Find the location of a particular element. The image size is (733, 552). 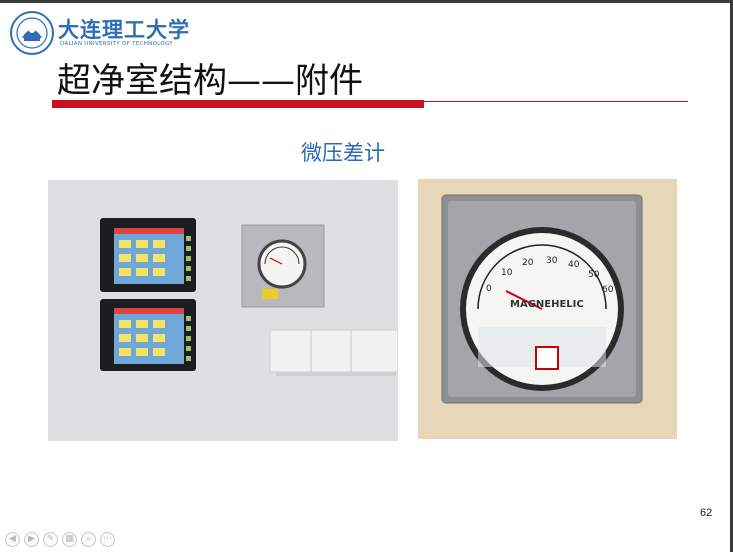

prev-icon: ◀ is located at coordinates (12, 539).